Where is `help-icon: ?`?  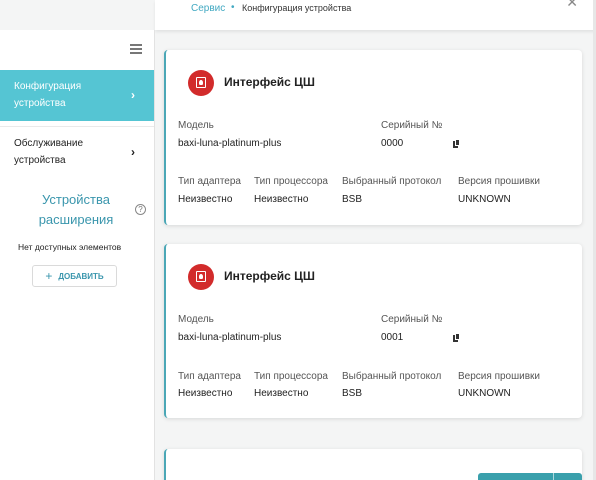
help-icon: ? is located at coordinates (140, 209).